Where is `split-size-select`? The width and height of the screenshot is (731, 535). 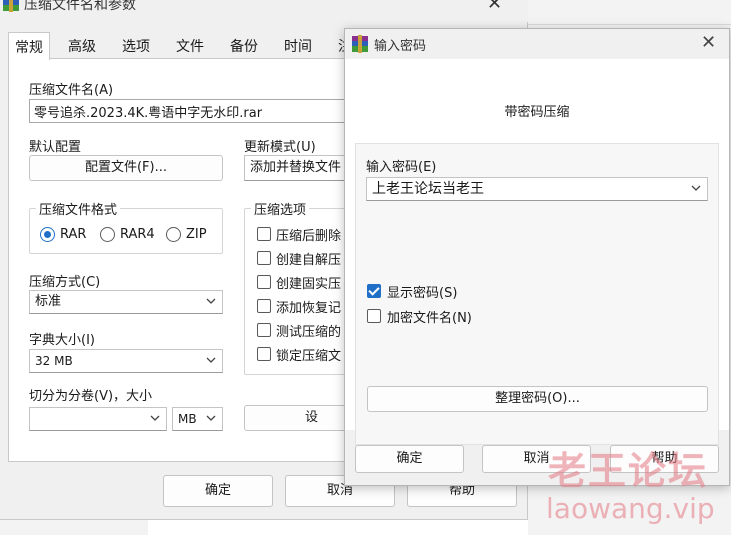
split-size-select is located at coordinates (98, 419).